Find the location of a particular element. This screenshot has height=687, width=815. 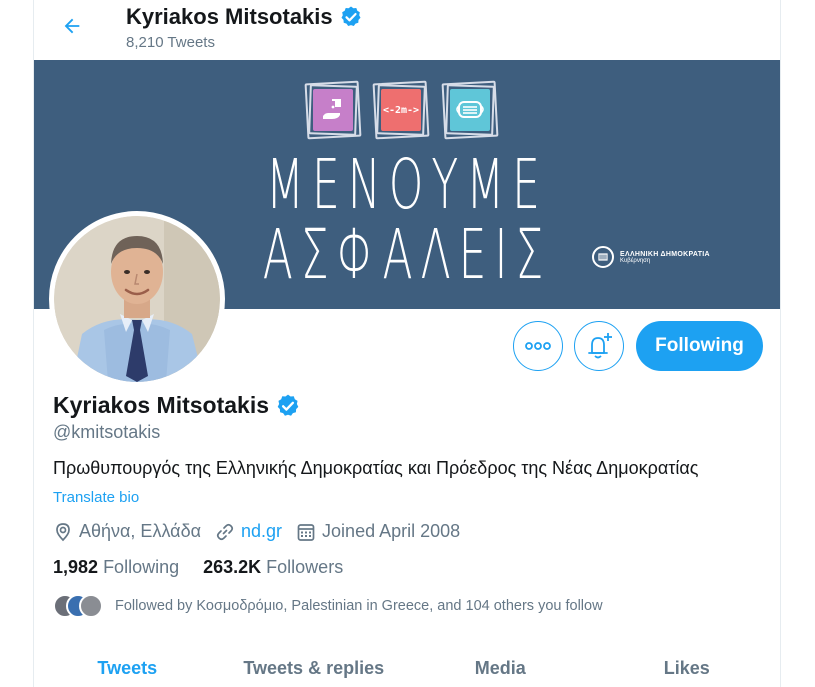

tab-tweets-and-replies: Tweets & replies is located at coordinates (314, 667).